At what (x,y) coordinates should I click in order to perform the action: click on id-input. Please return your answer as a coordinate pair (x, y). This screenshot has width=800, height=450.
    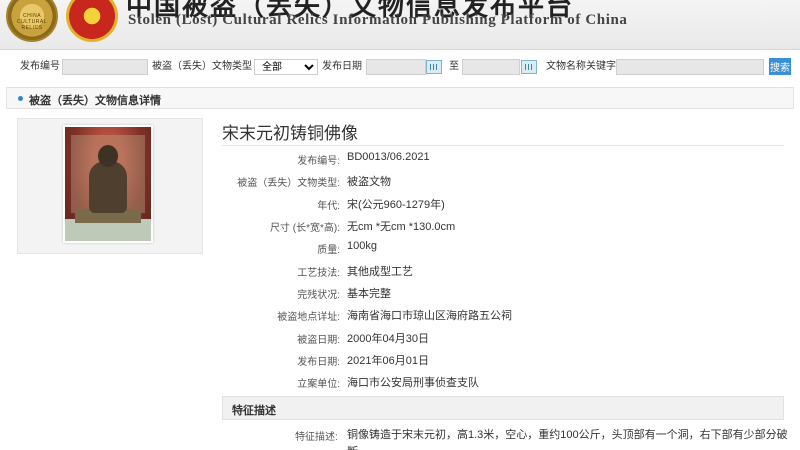
    Looking at the image, I should click on (105, 67).